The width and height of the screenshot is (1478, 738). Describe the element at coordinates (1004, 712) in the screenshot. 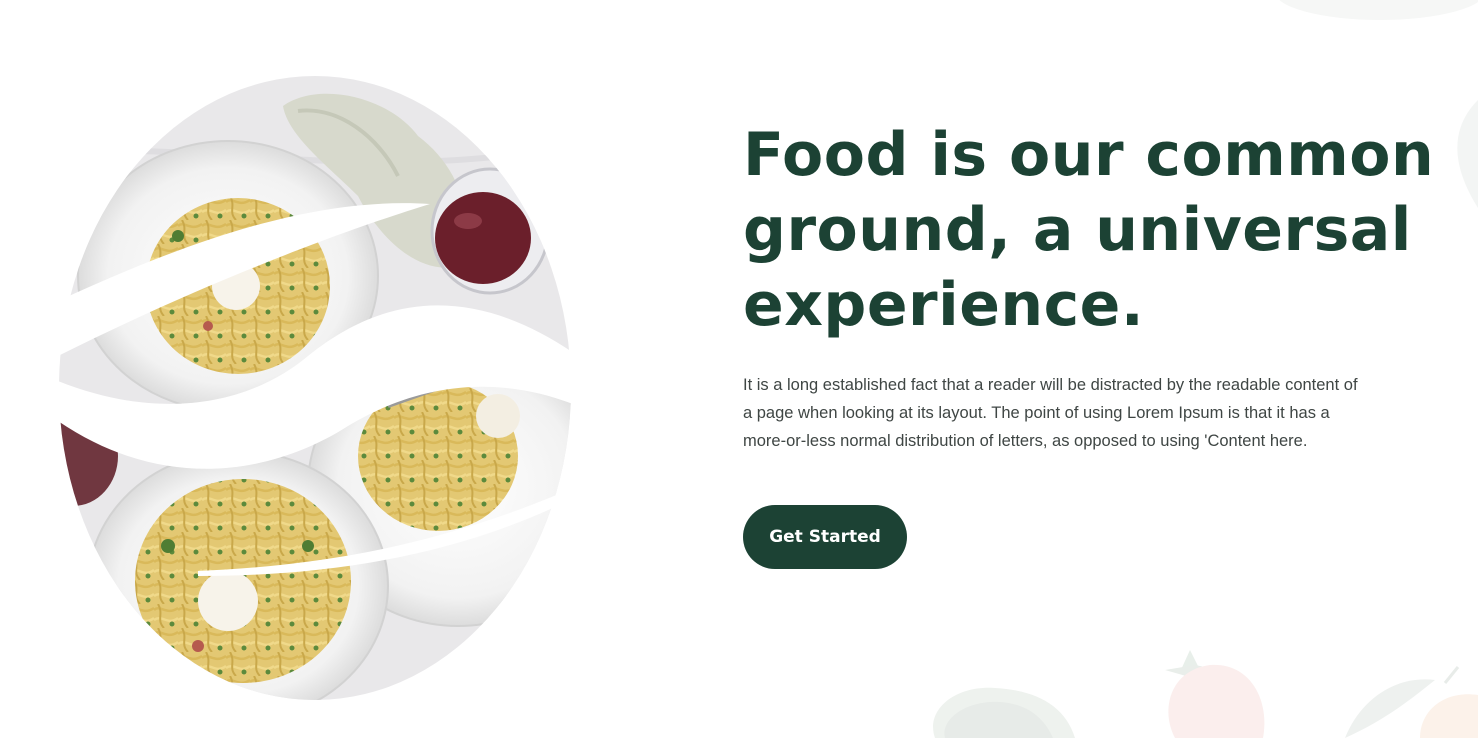

I see `blob-shape` at that location.